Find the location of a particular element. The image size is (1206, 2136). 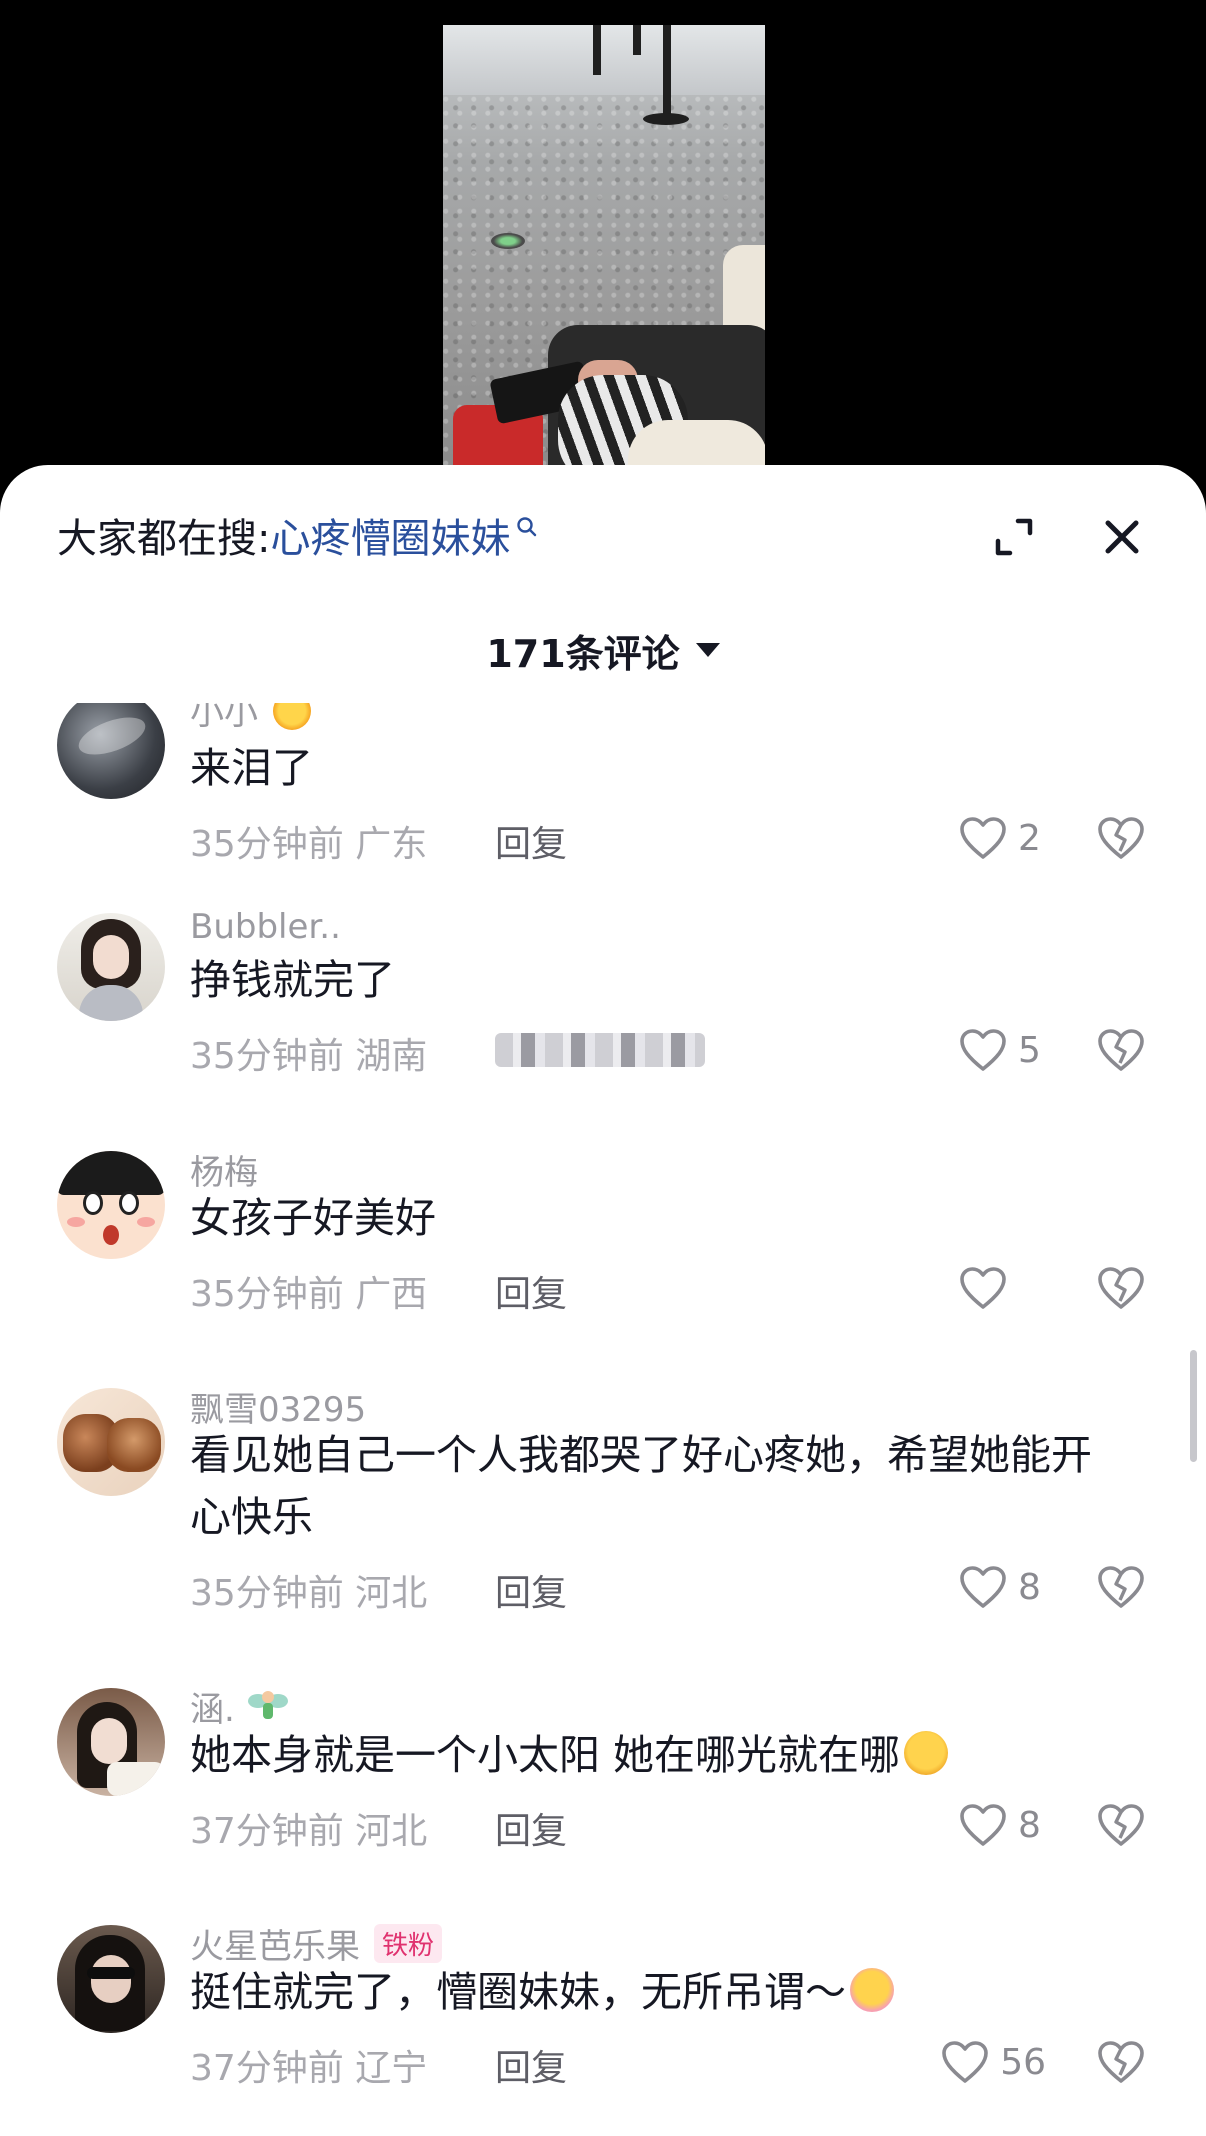

like-count: 2 is located at coordinates (1029, 838).